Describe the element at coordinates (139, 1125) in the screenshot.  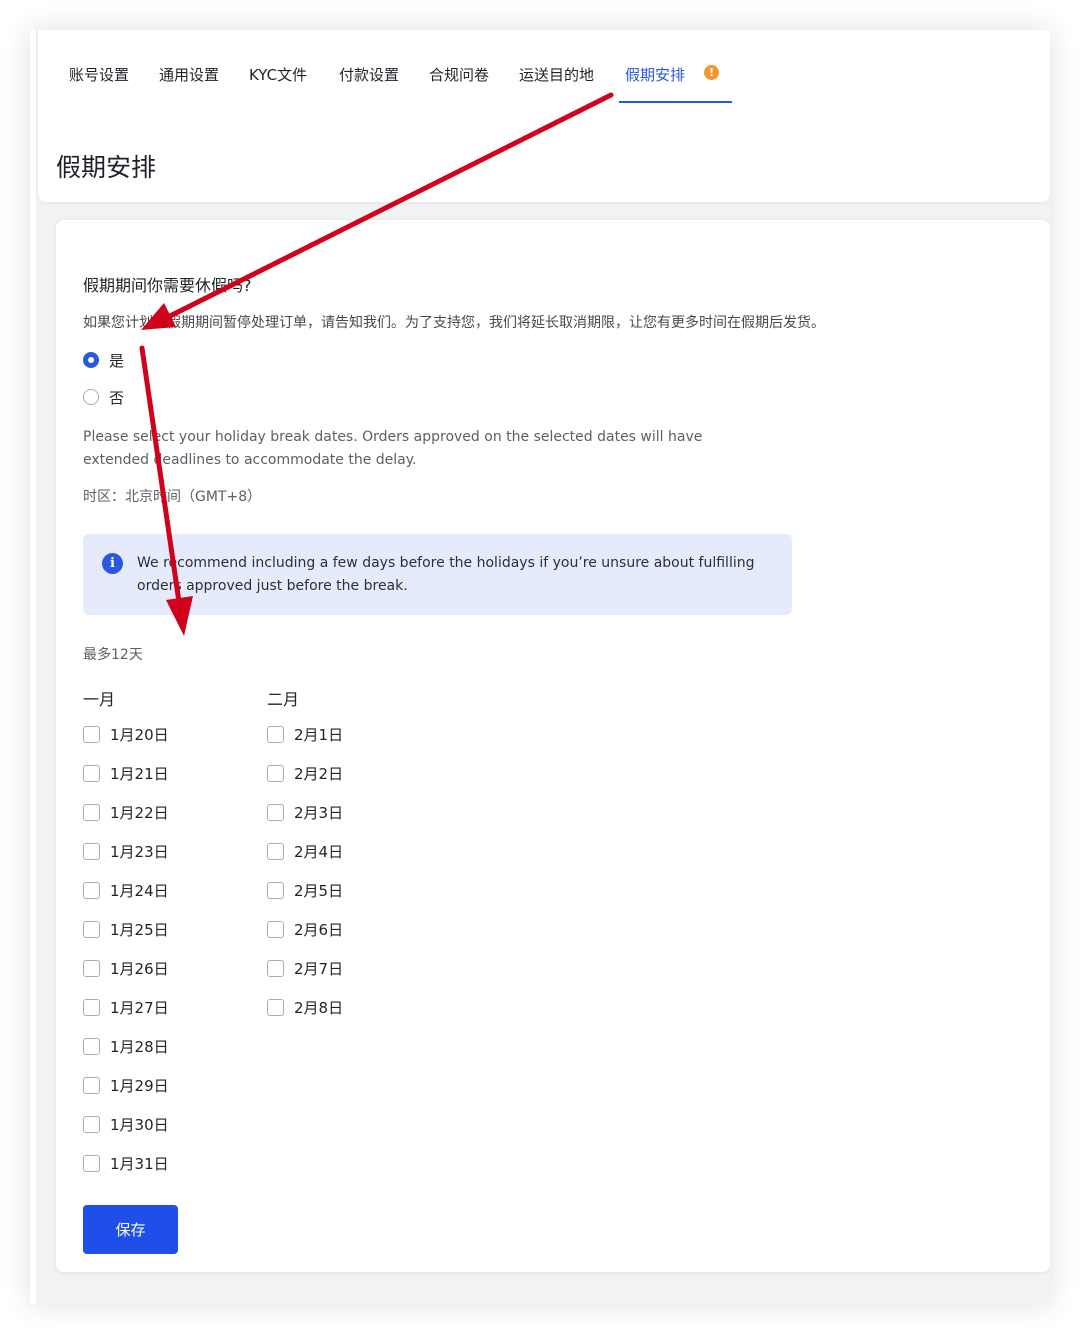
I see `date-label: 1月30日` at that location.